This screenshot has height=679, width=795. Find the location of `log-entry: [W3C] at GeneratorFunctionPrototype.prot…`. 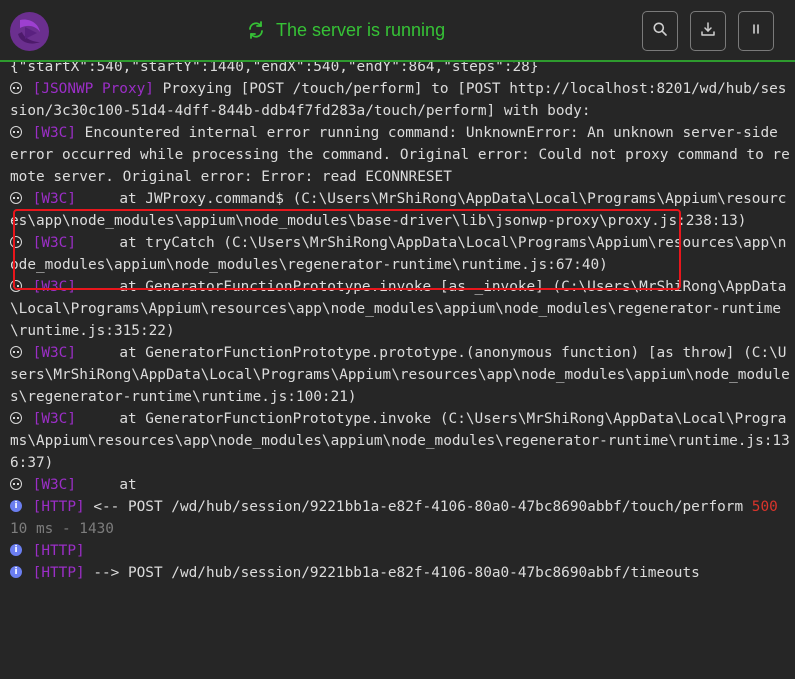

log-entry: [W3C] at GeneratorFunctionPrototype.prot… is located at coordinates (400, 375).